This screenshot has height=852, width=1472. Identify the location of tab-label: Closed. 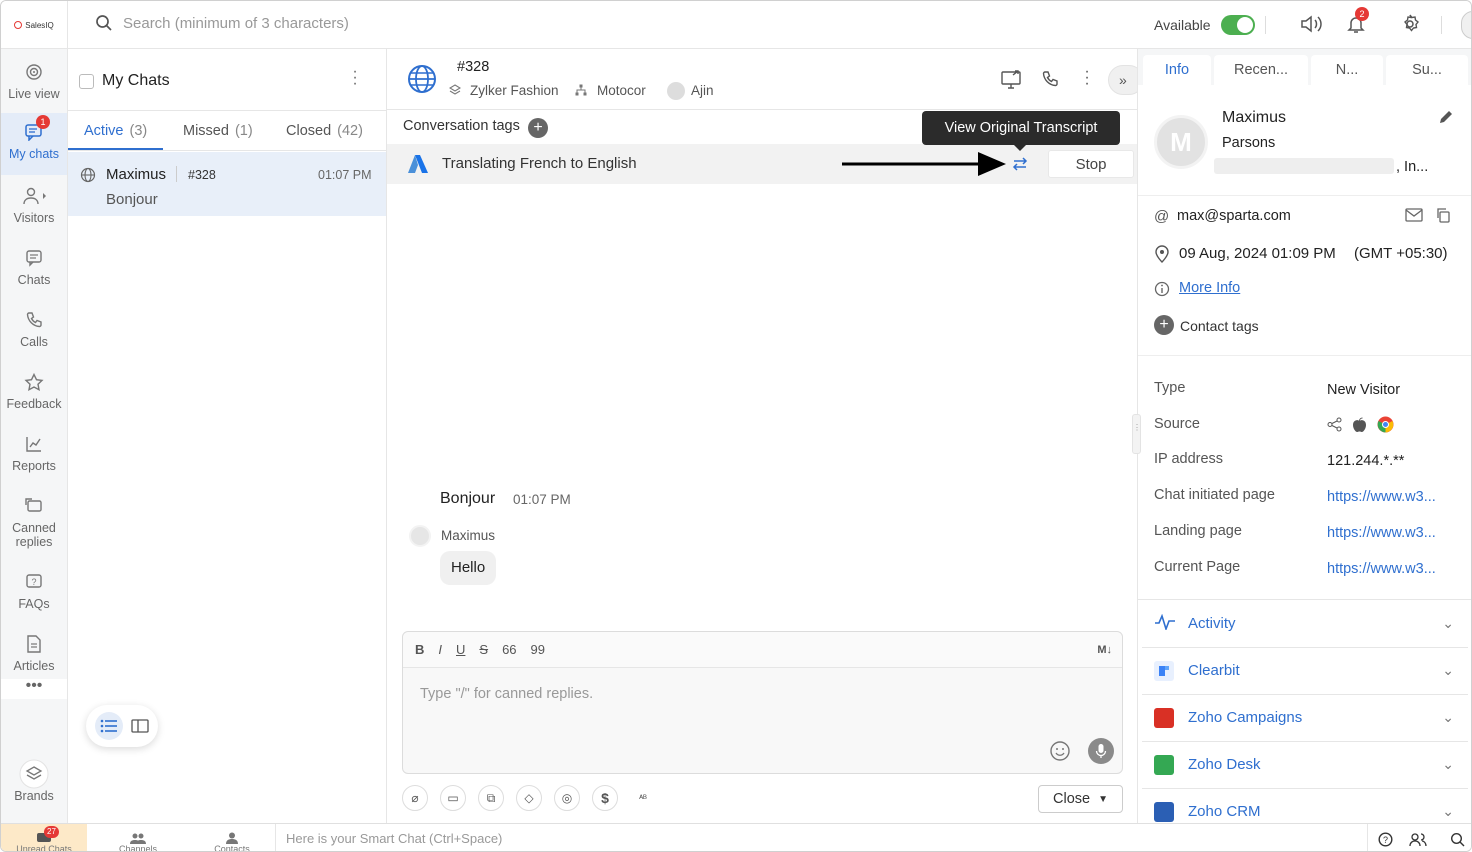
(309, 131).